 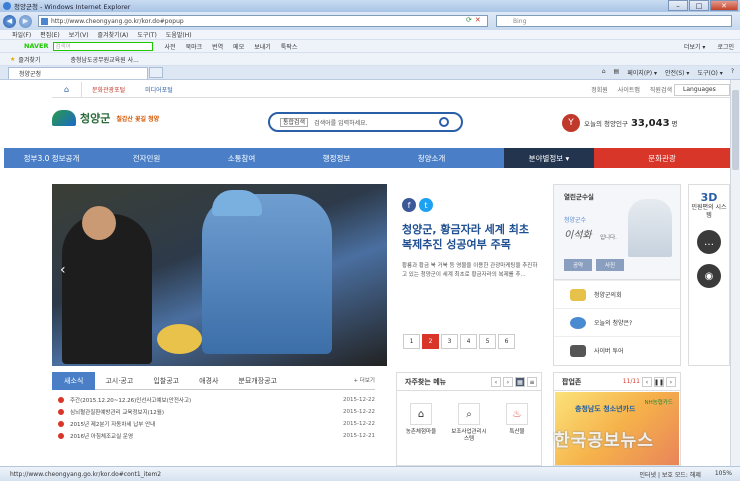 I want to click on util-staff: 직원검색, so click(x=661, y=89).